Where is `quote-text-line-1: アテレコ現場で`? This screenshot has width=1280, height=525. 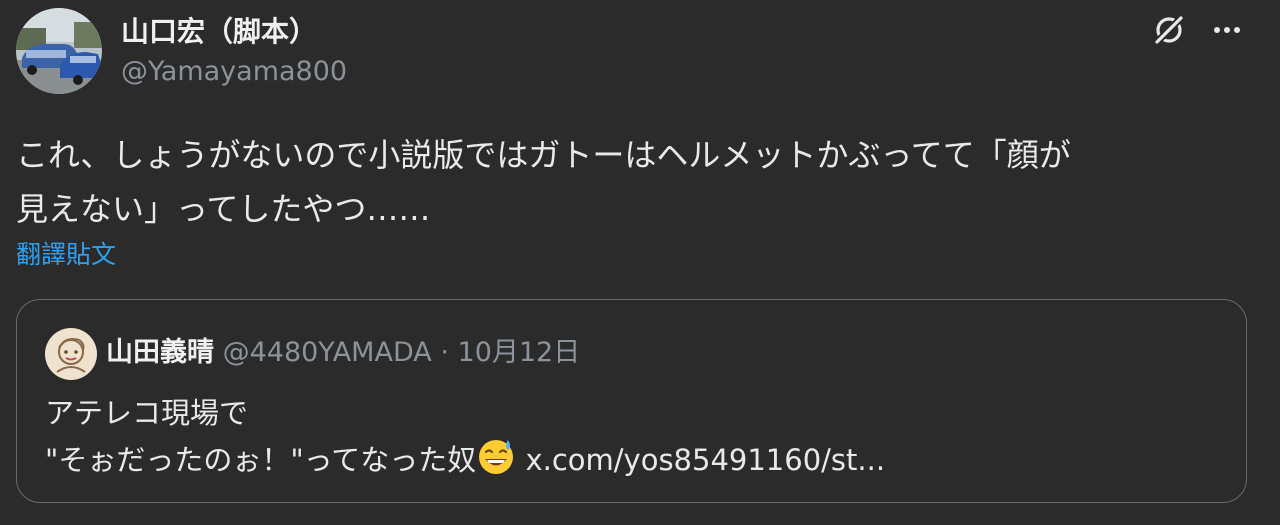
quote-text-line-1: アテレコ現場で is located at coordinates (147, 413).